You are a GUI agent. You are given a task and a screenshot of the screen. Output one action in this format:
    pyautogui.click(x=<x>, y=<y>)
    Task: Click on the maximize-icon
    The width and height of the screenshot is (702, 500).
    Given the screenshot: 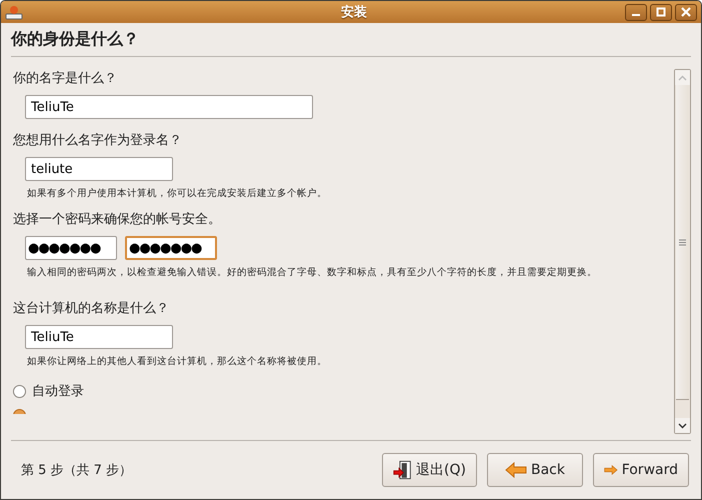 What is the action you would take?
    pyautogui.click(x=661, y=12)
    